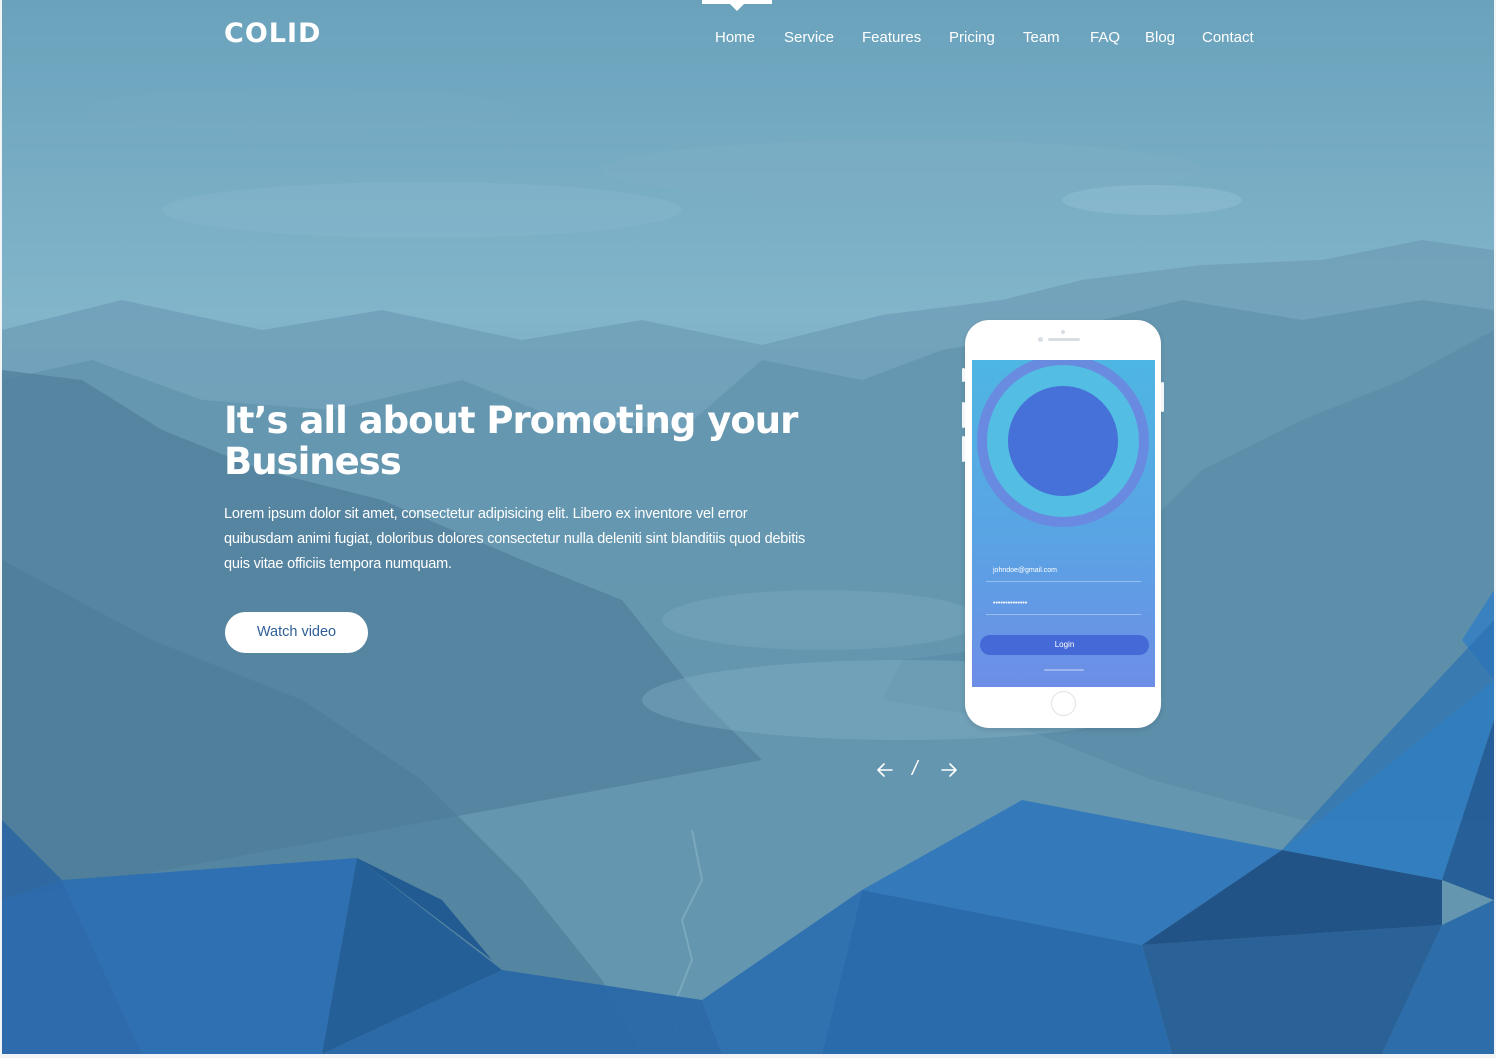 This screenshot has height=1058, width=1496. What do you see at coordinates (1041, 37) in the screenshot?
I see `nav-item-team: Team` at bounding box center [1041, 37].